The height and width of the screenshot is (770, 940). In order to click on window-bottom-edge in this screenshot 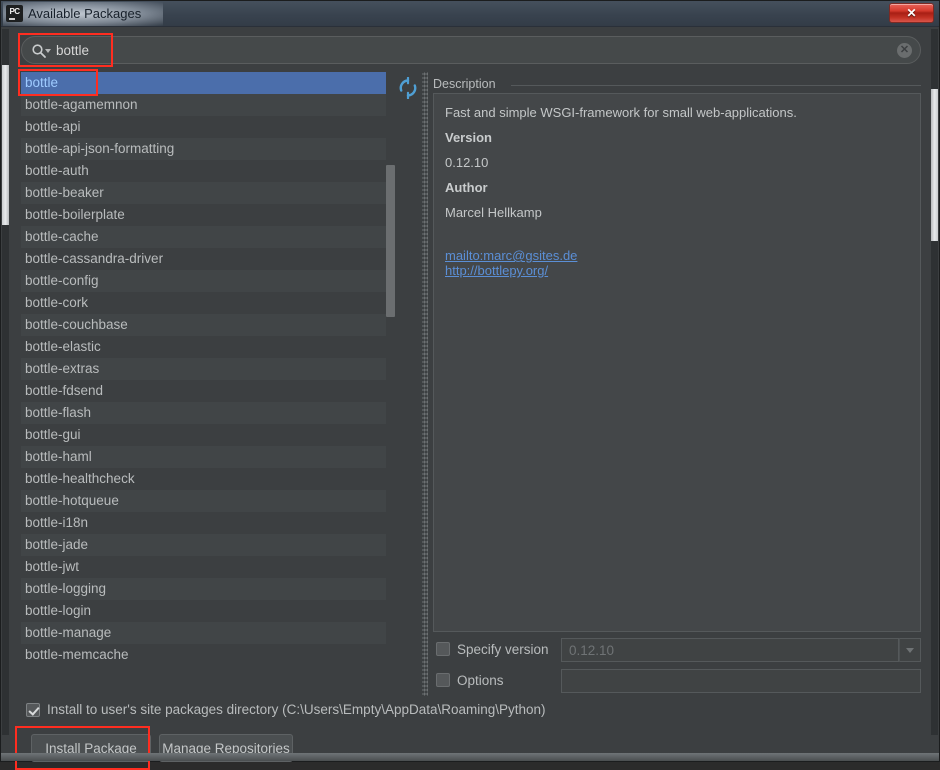, I will do `click(470, 757)`.